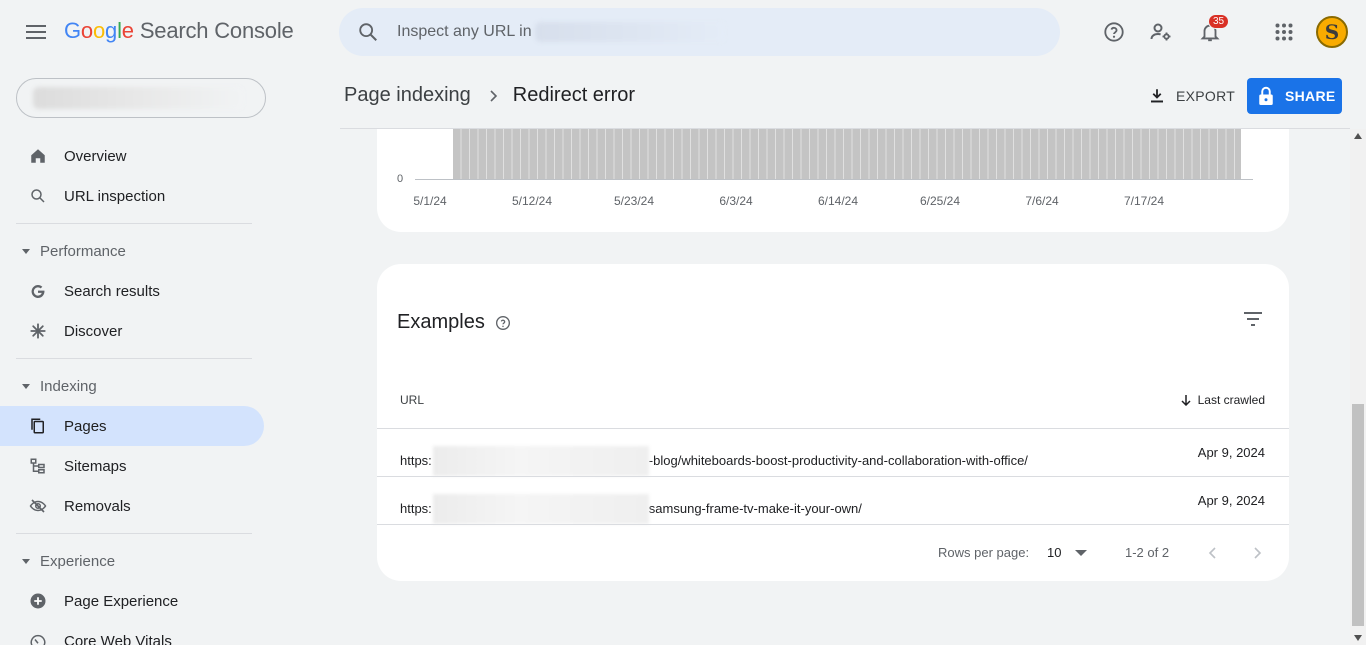 The width and height of the screenshot is (1366, 645). What do you see at coordinates (118, 638) in the screenshot?
I see `sidebar-item-label: Core Web Vitals` at bounding box center [118, 638].